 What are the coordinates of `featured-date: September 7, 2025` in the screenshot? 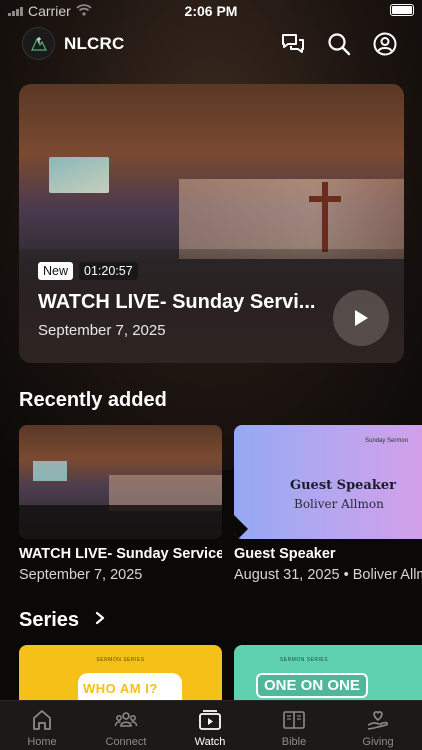 It's located at (102, 330).